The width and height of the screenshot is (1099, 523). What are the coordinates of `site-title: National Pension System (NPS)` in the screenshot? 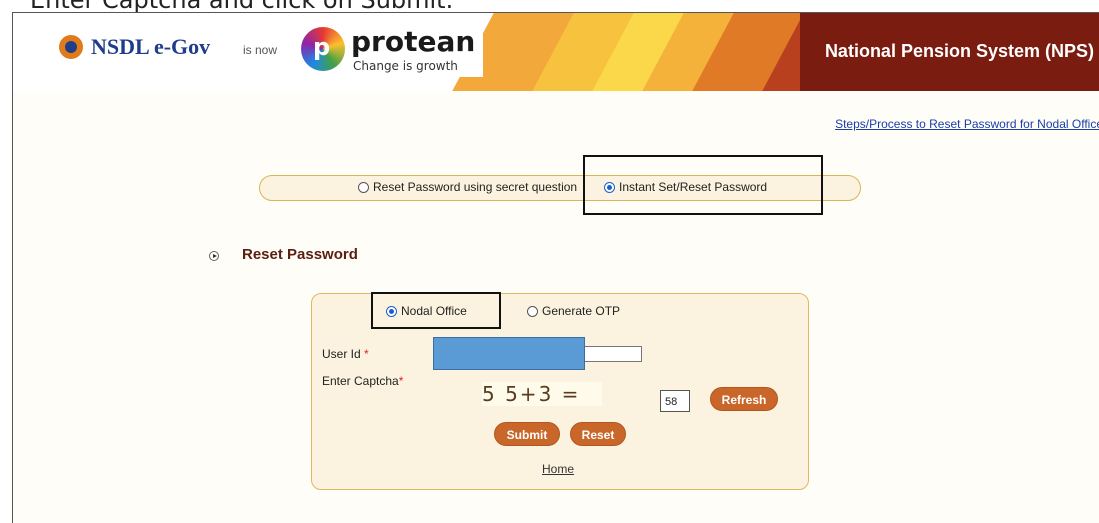 It's located at (959, 51).